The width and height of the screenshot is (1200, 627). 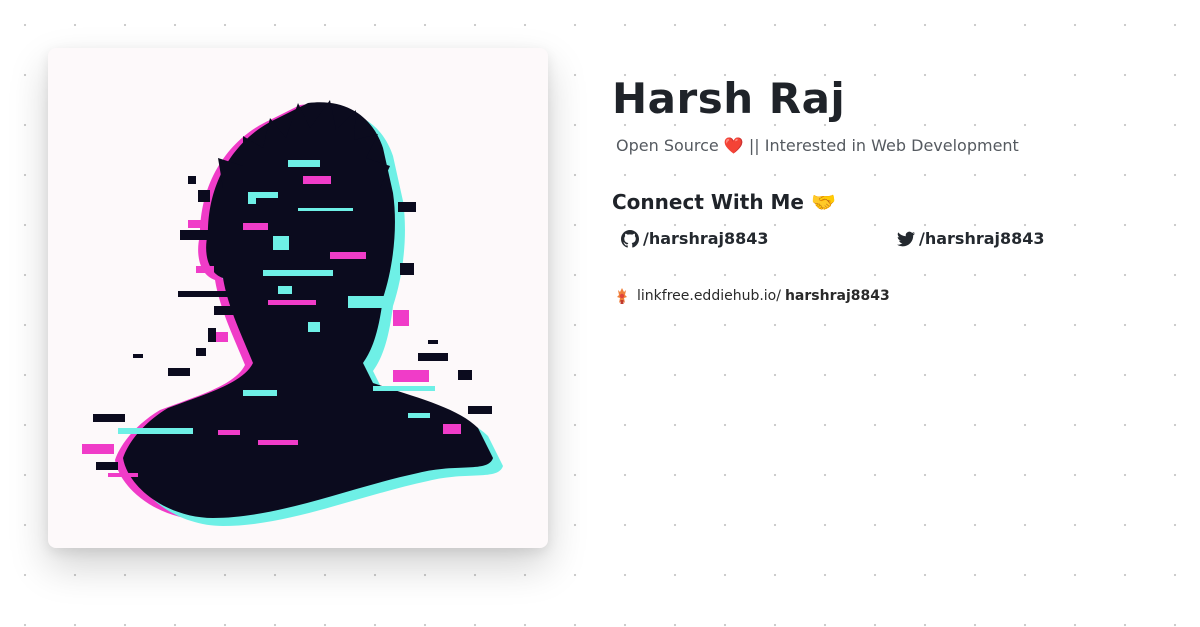 What do you see at coordinates (837, 296) in the screenshot?
I see `linkfree-username: harshraj8843` at bounding box center [837, 296].